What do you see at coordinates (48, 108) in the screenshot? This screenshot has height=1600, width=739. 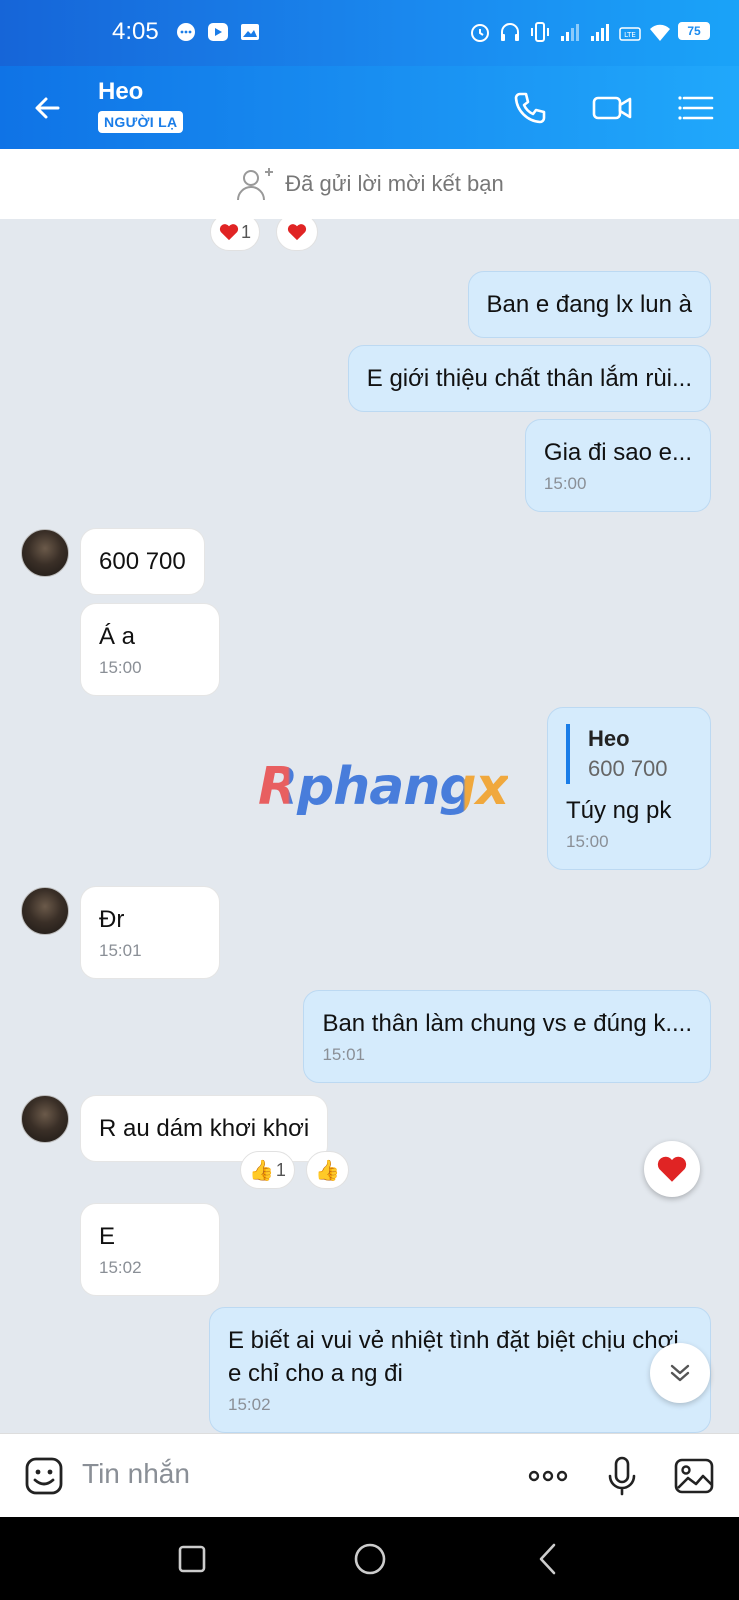 I see `back-arrow-icon` at bounding box center [48, 108].